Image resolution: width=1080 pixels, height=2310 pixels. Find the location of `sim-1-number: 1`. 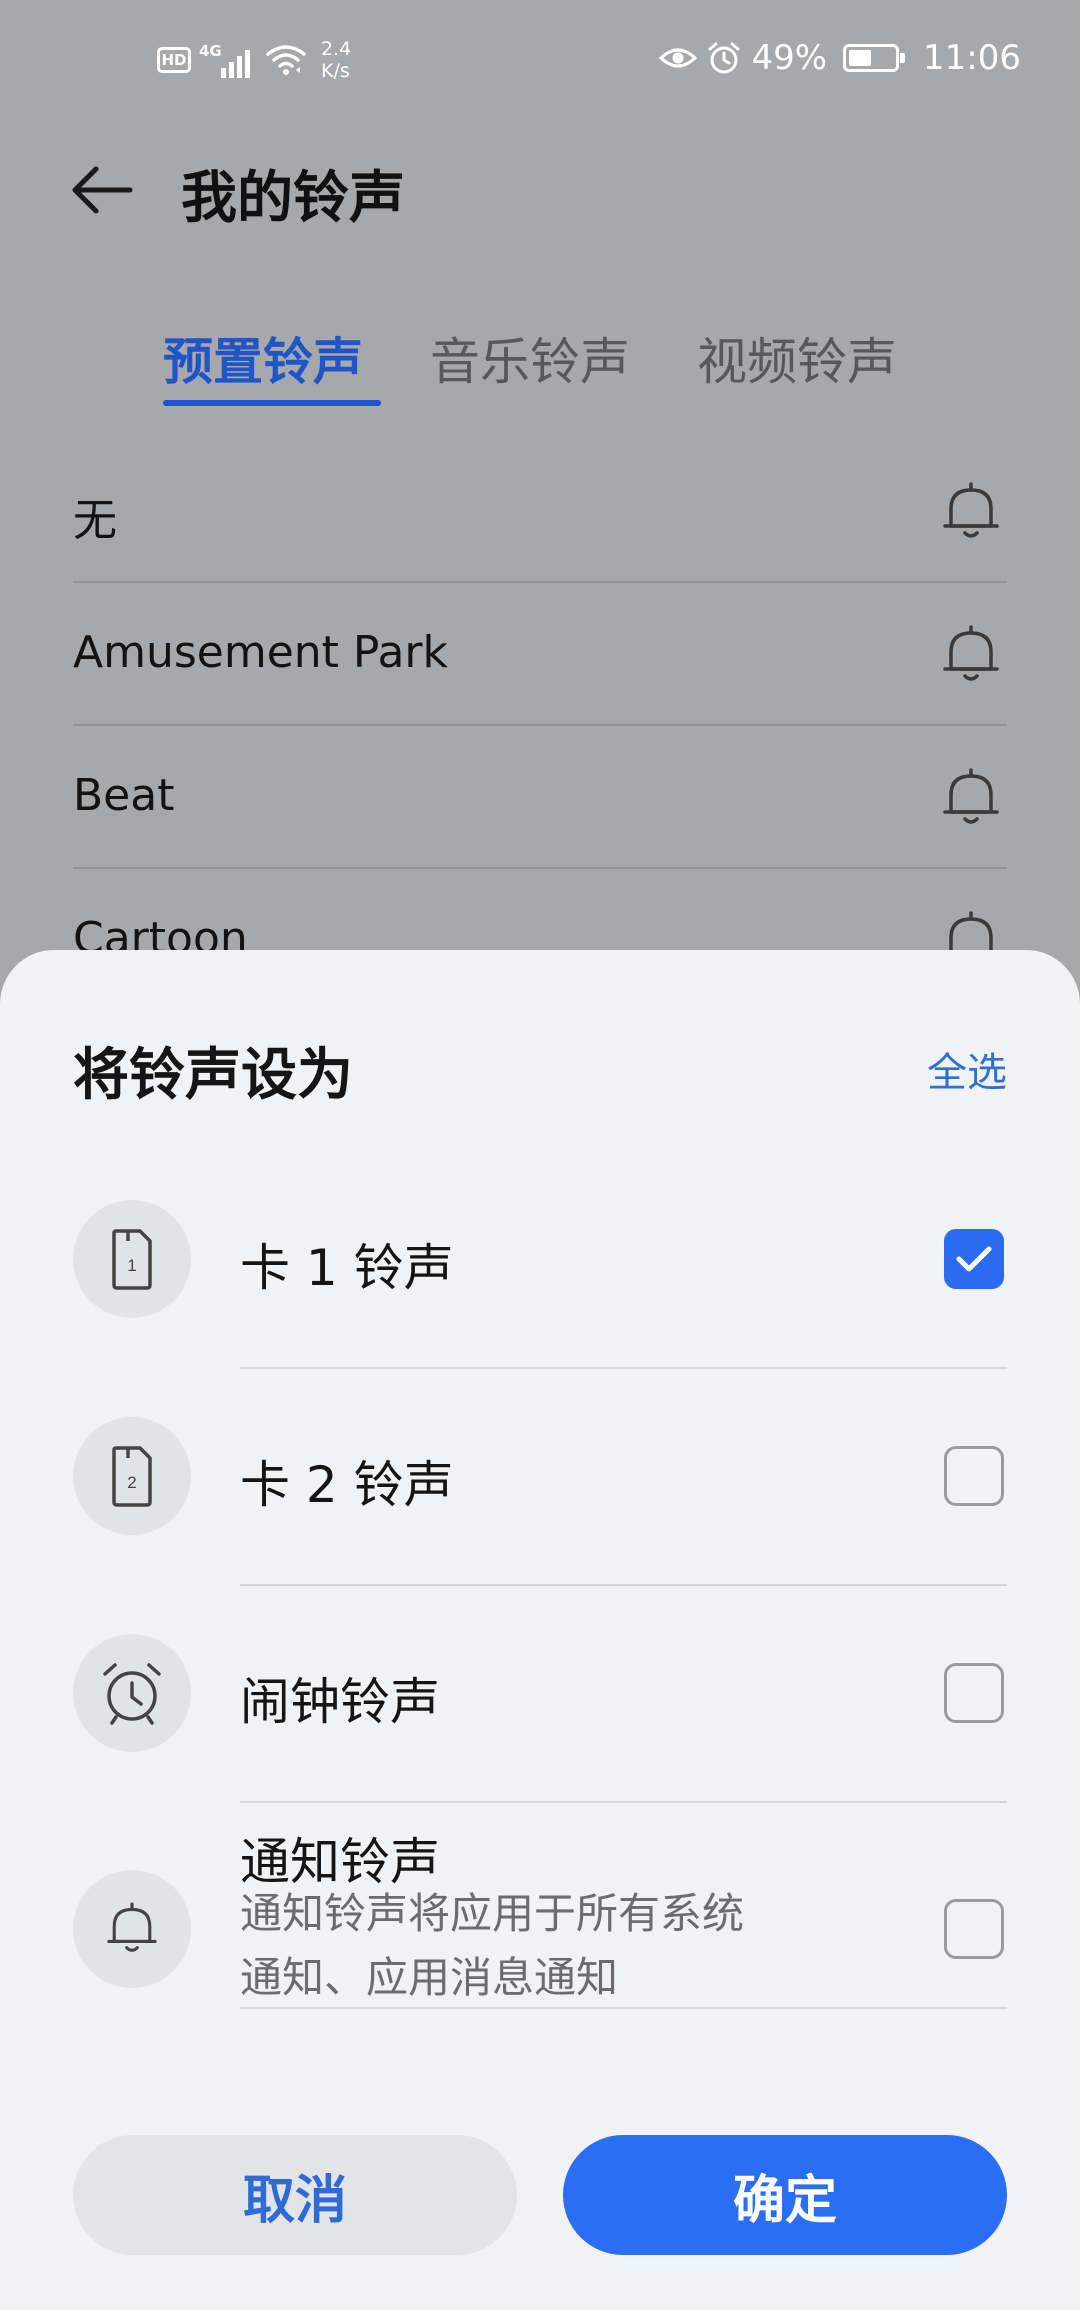

sim-1-number: 1 is located at coordinates (131, 1265).